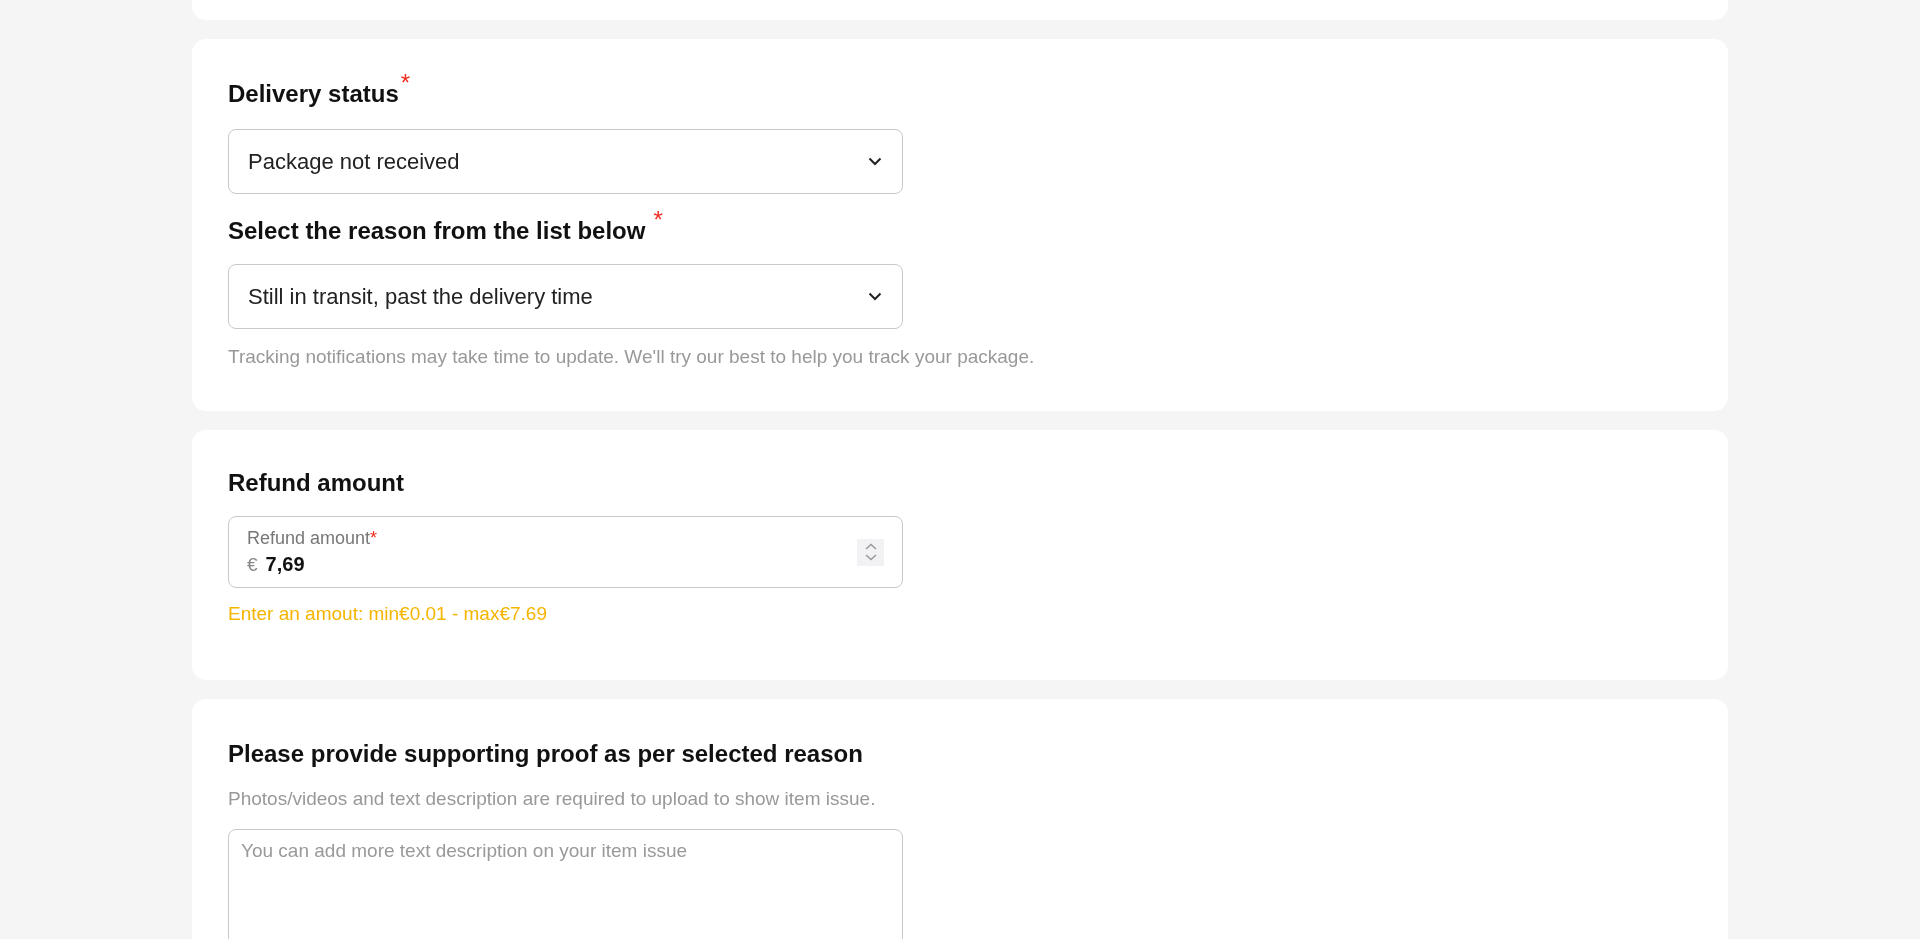 Image resolution: width=1920 pixels, height=939 pixels. What do you see at coordinates (312, 538) in the screenshot?
I see `field-label: Refund amount*` at bounding box center [312, 538].